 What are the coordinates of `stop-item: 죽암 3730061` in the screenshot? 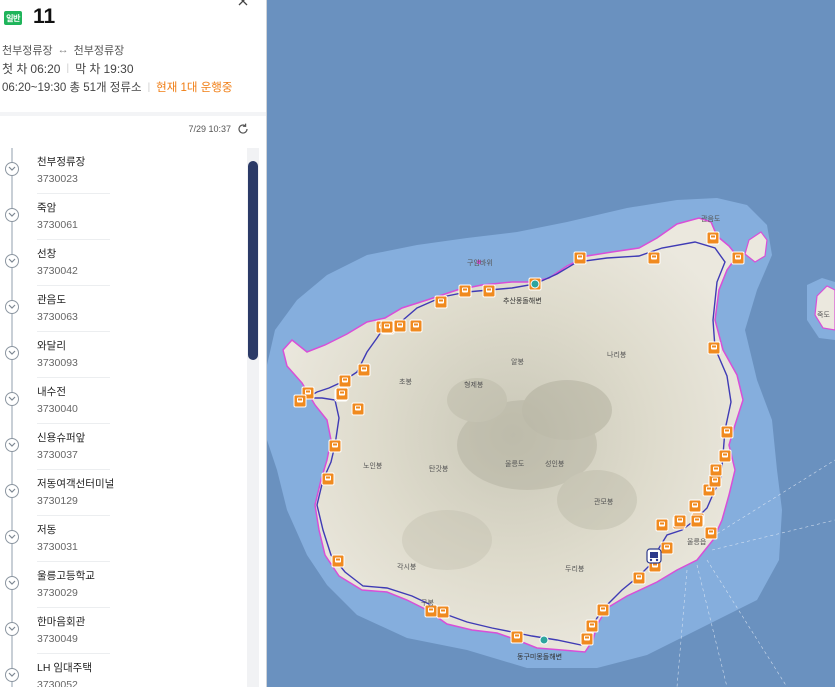 It's located at (123, 217).